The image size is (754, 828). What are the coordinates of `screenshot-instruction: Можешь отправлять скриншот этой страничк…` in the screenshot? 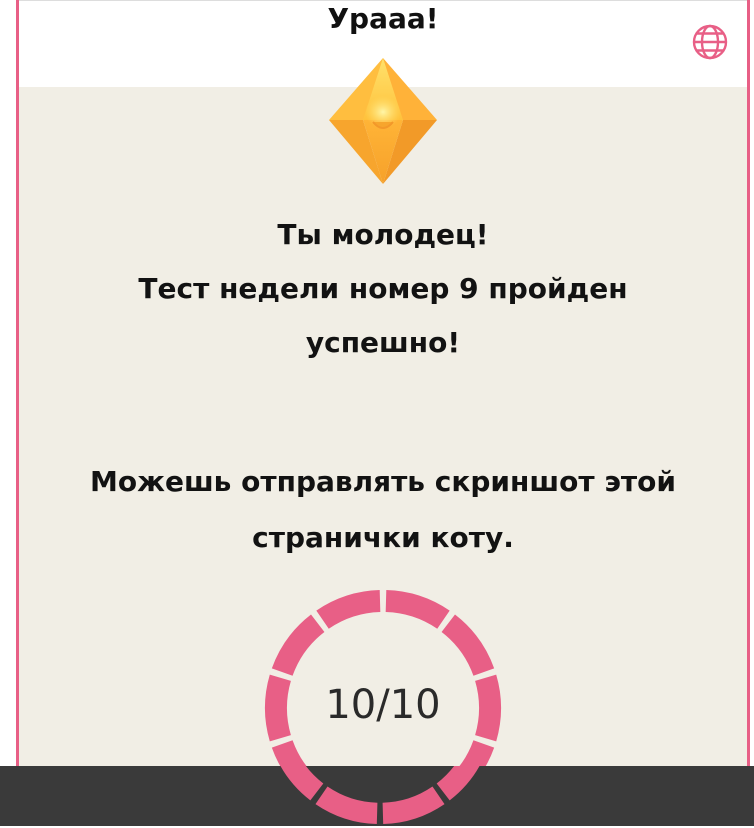 It's located at (383, 510).